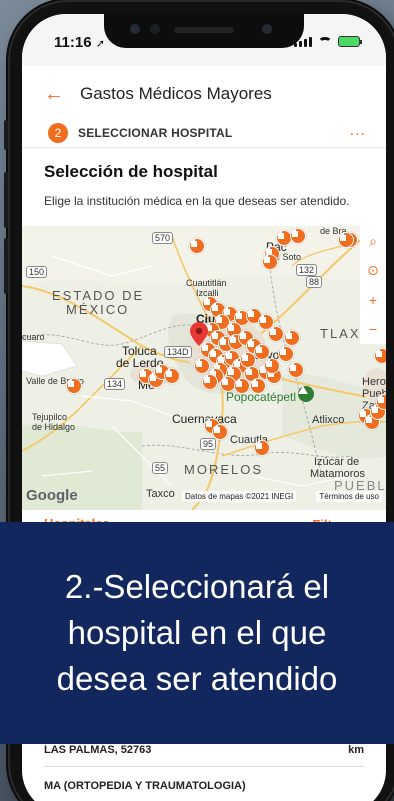  Describe the element at coordinates (98, 309) in the screenshot. I see `map-label-mexico: MÉXICO` at that location.